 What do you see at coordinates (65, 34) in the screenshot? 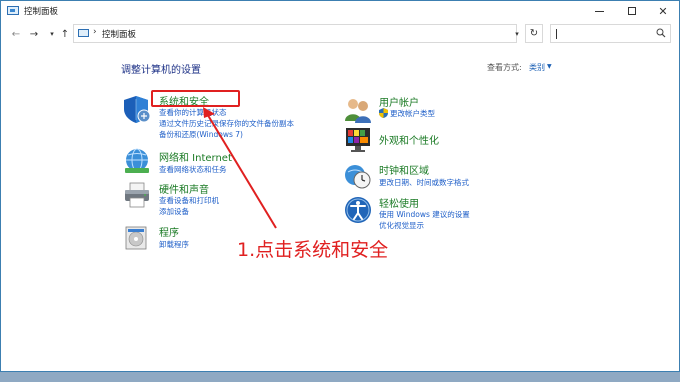
I see `up-button: ↑` at bounding box center [65, 34].